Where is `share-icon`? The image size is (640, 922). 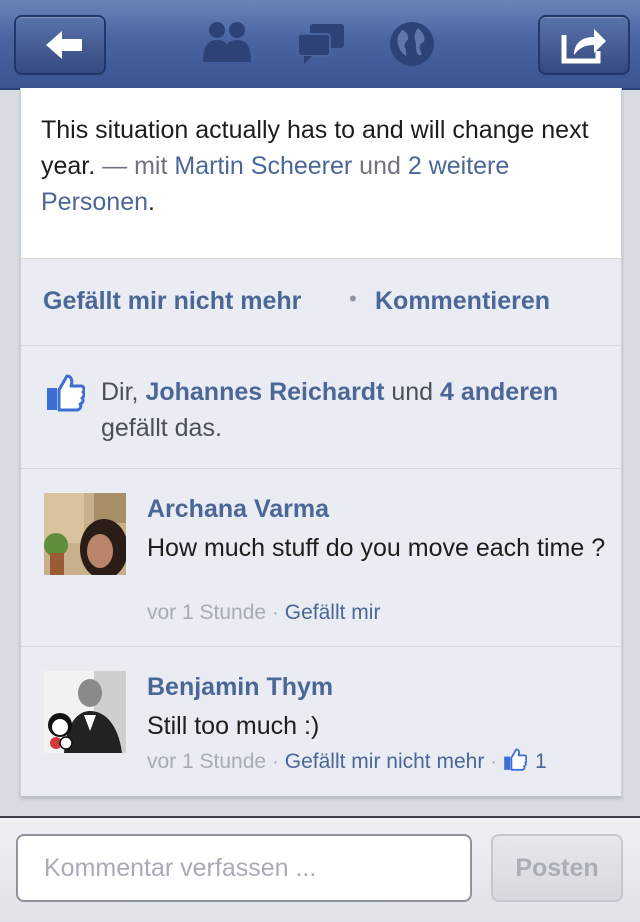
share-icon is located at coordinates (583, 46).